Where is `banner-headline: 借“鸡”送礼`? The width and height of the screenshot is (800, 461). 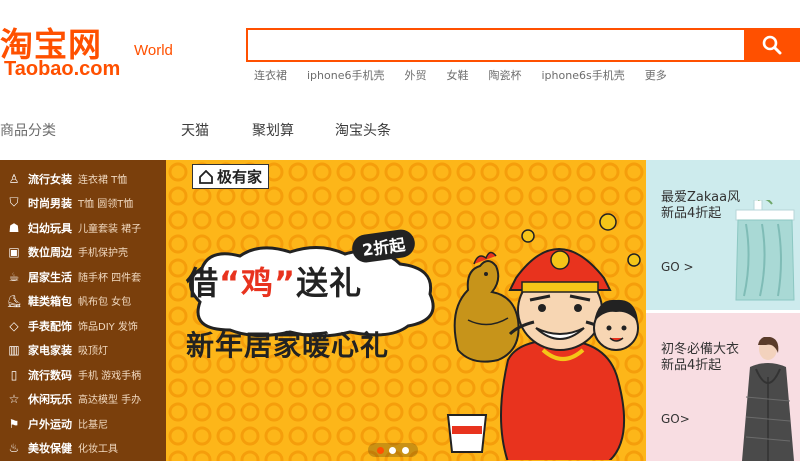 banner-headline: 借“鸡”送礼 is located at coordinates (274, 281).